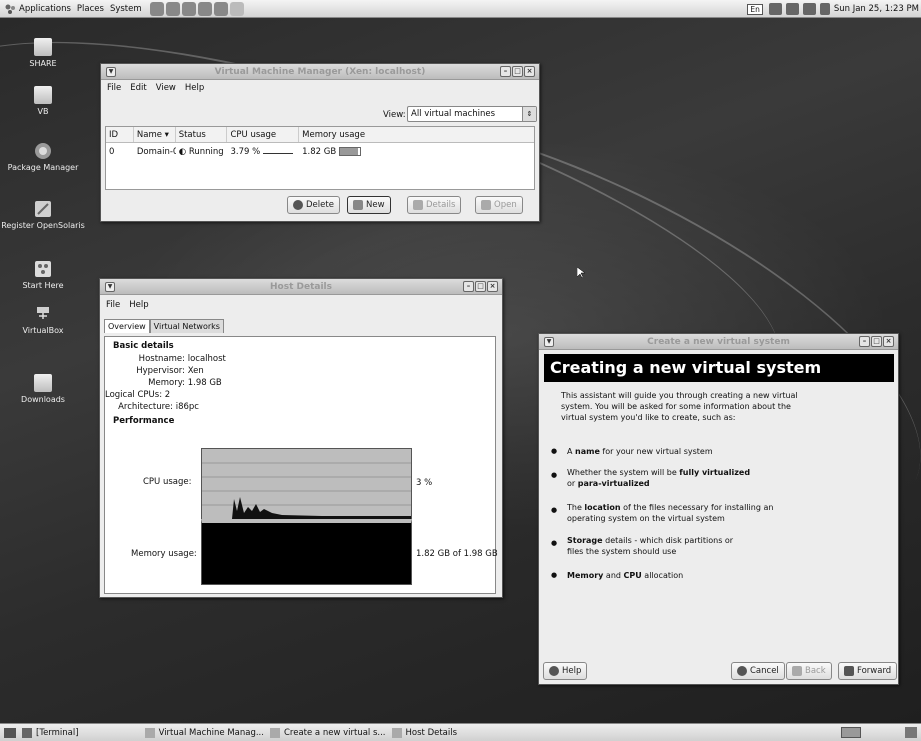 The image size is (921, 741). I want to click on select-arrows-icon: ⇕, so click(529, 114).